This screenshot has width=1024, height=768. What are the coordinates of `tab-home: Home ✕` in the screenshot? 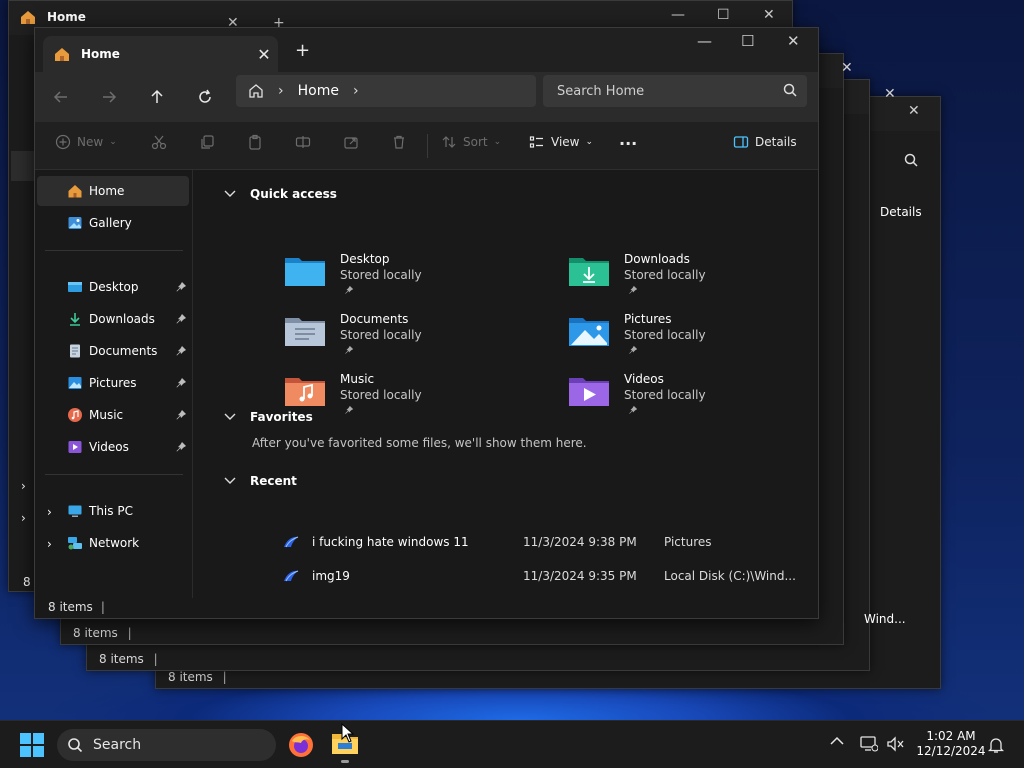 It's located at (160, 54).